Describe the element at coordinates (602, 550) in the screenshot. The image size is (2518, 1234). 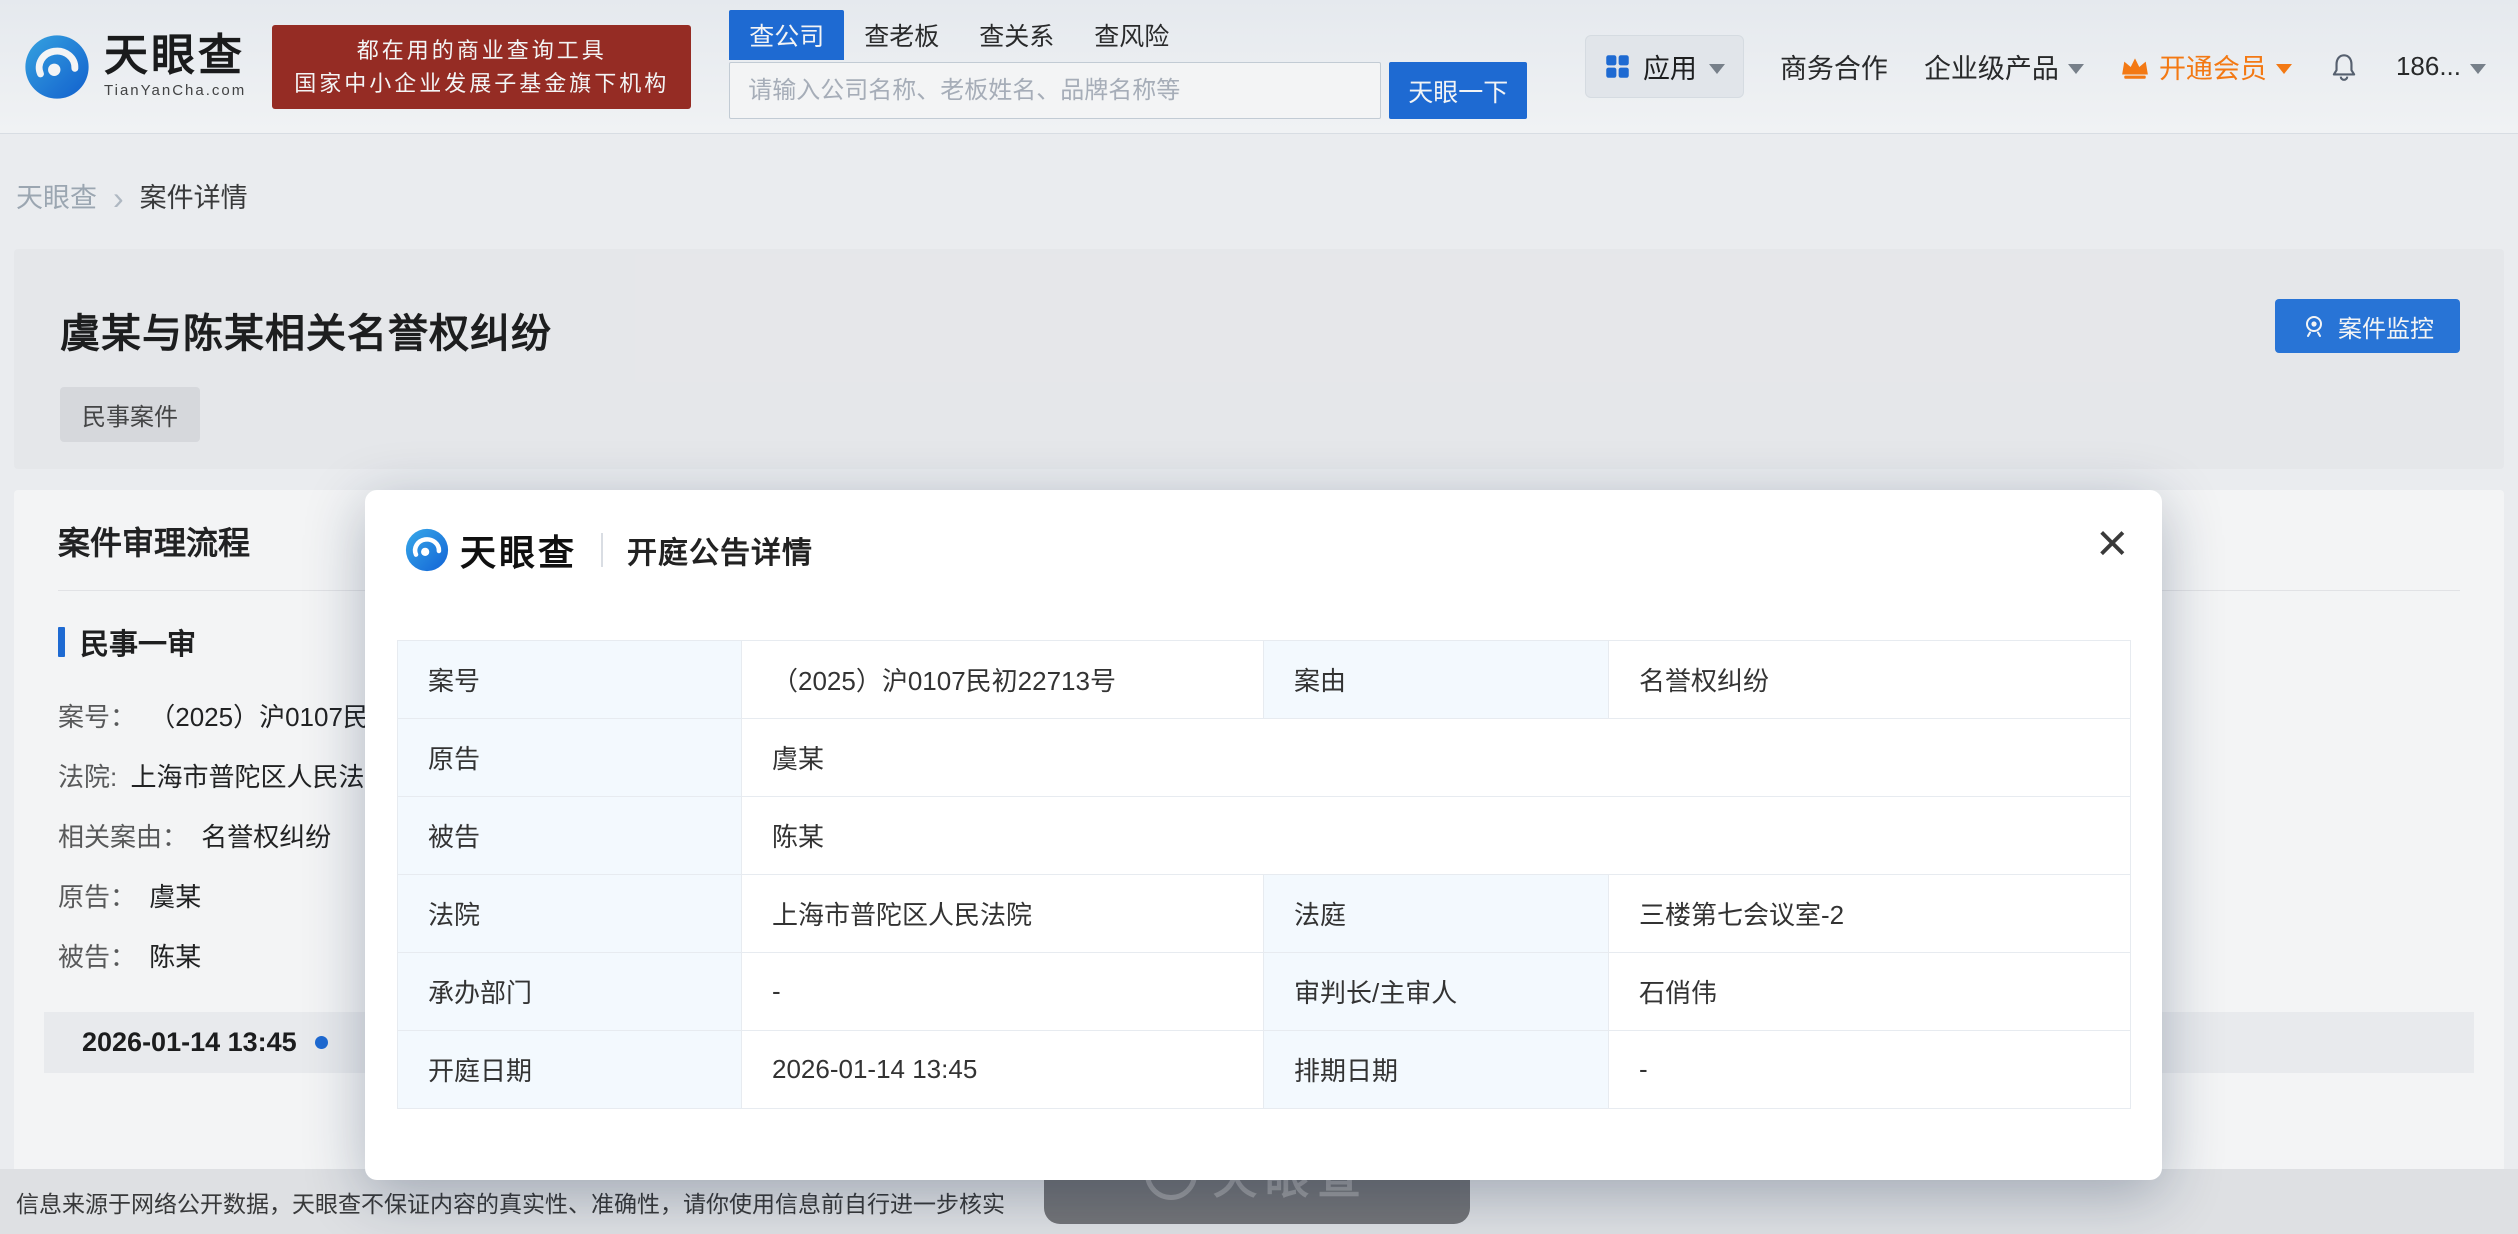
I see `modal-header-divider` at that location.